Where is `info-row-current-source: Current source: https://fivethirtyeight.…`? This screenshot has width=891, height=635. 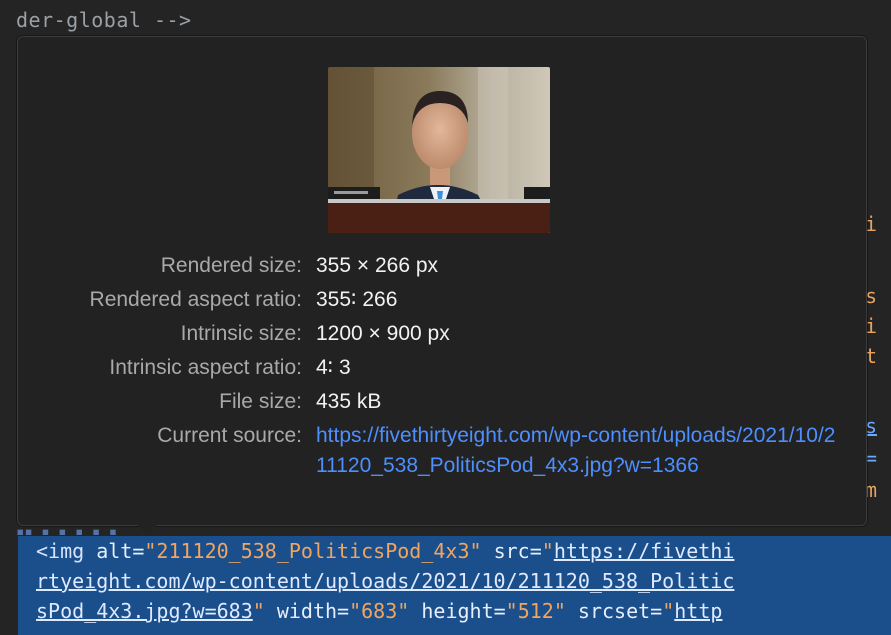
info-row-current-source: Current source: https://fivethirtyeight.… is located at coordinates (442, 461).